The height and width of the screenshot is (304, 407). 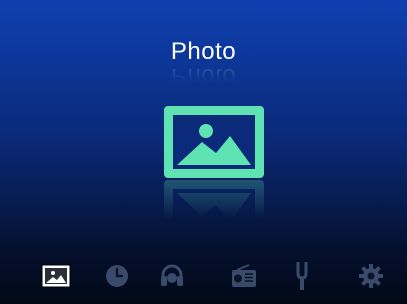 I want to click on tuning-fork-icon, so click(x=302, y=276).